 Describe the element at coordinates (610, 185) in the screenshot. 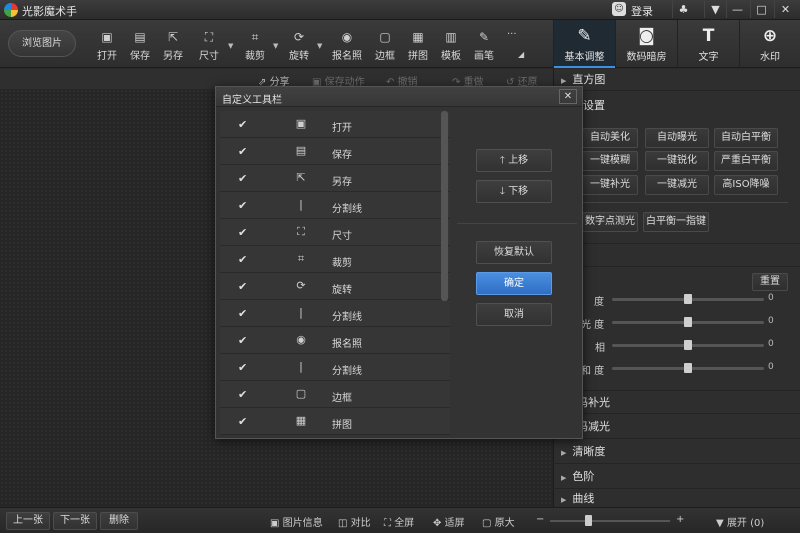

I see `one-key-fill-light-button: 一键补光` at that location.